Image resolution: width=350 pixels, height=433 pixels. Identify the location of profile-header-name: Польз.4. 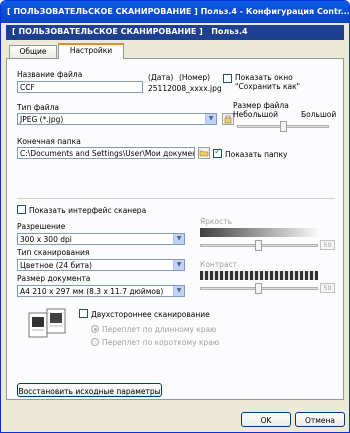
(229, 31).